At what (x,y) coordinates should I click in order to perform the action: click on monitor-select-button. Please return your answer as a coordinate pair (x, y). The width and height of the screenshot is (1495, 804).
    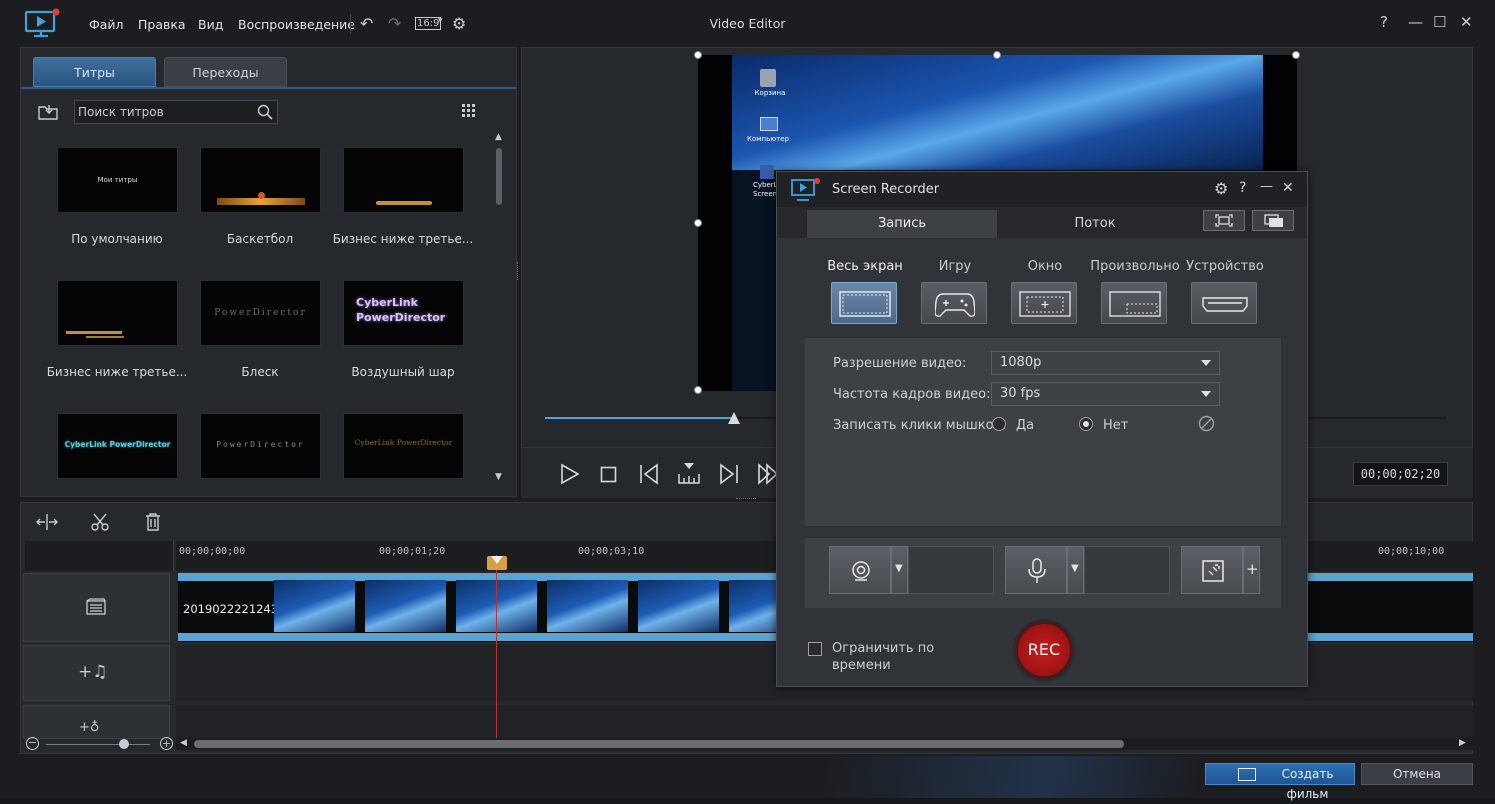
    Looking at the image, I should click on (1273, 220).